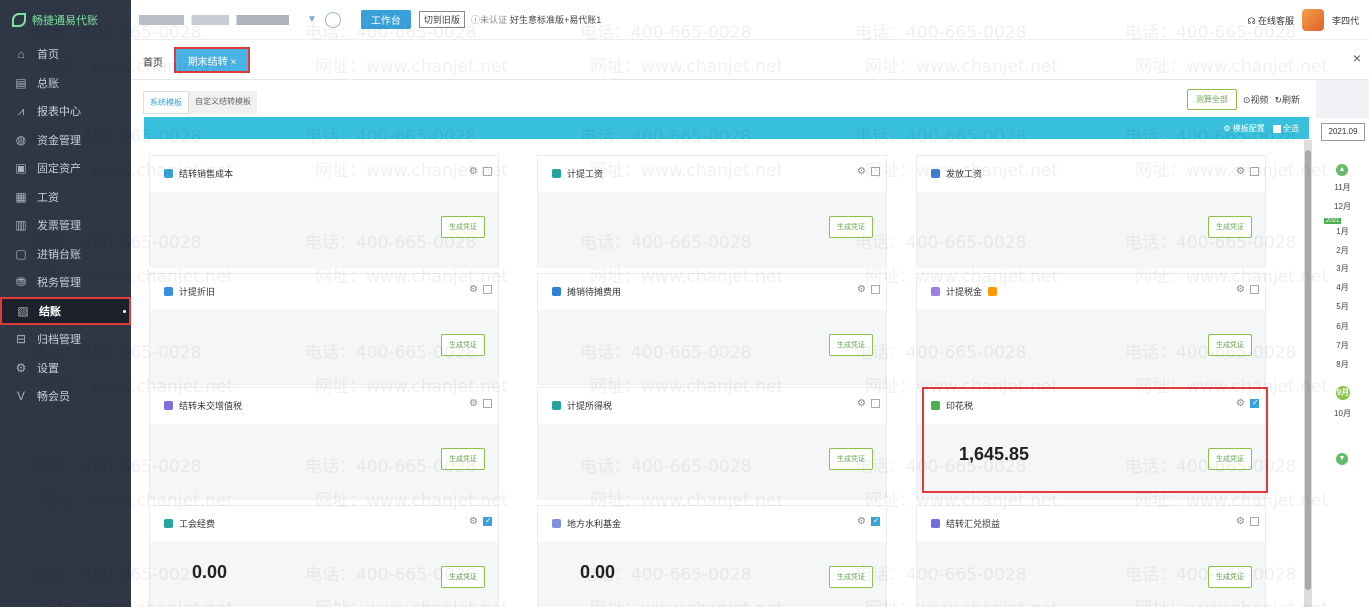 The width and height of the screenshot is (1369, 607). Describe the element at coordinates (65, 20) in the screenshot. I see `app-logo: 畅捷通易代账` at that location.